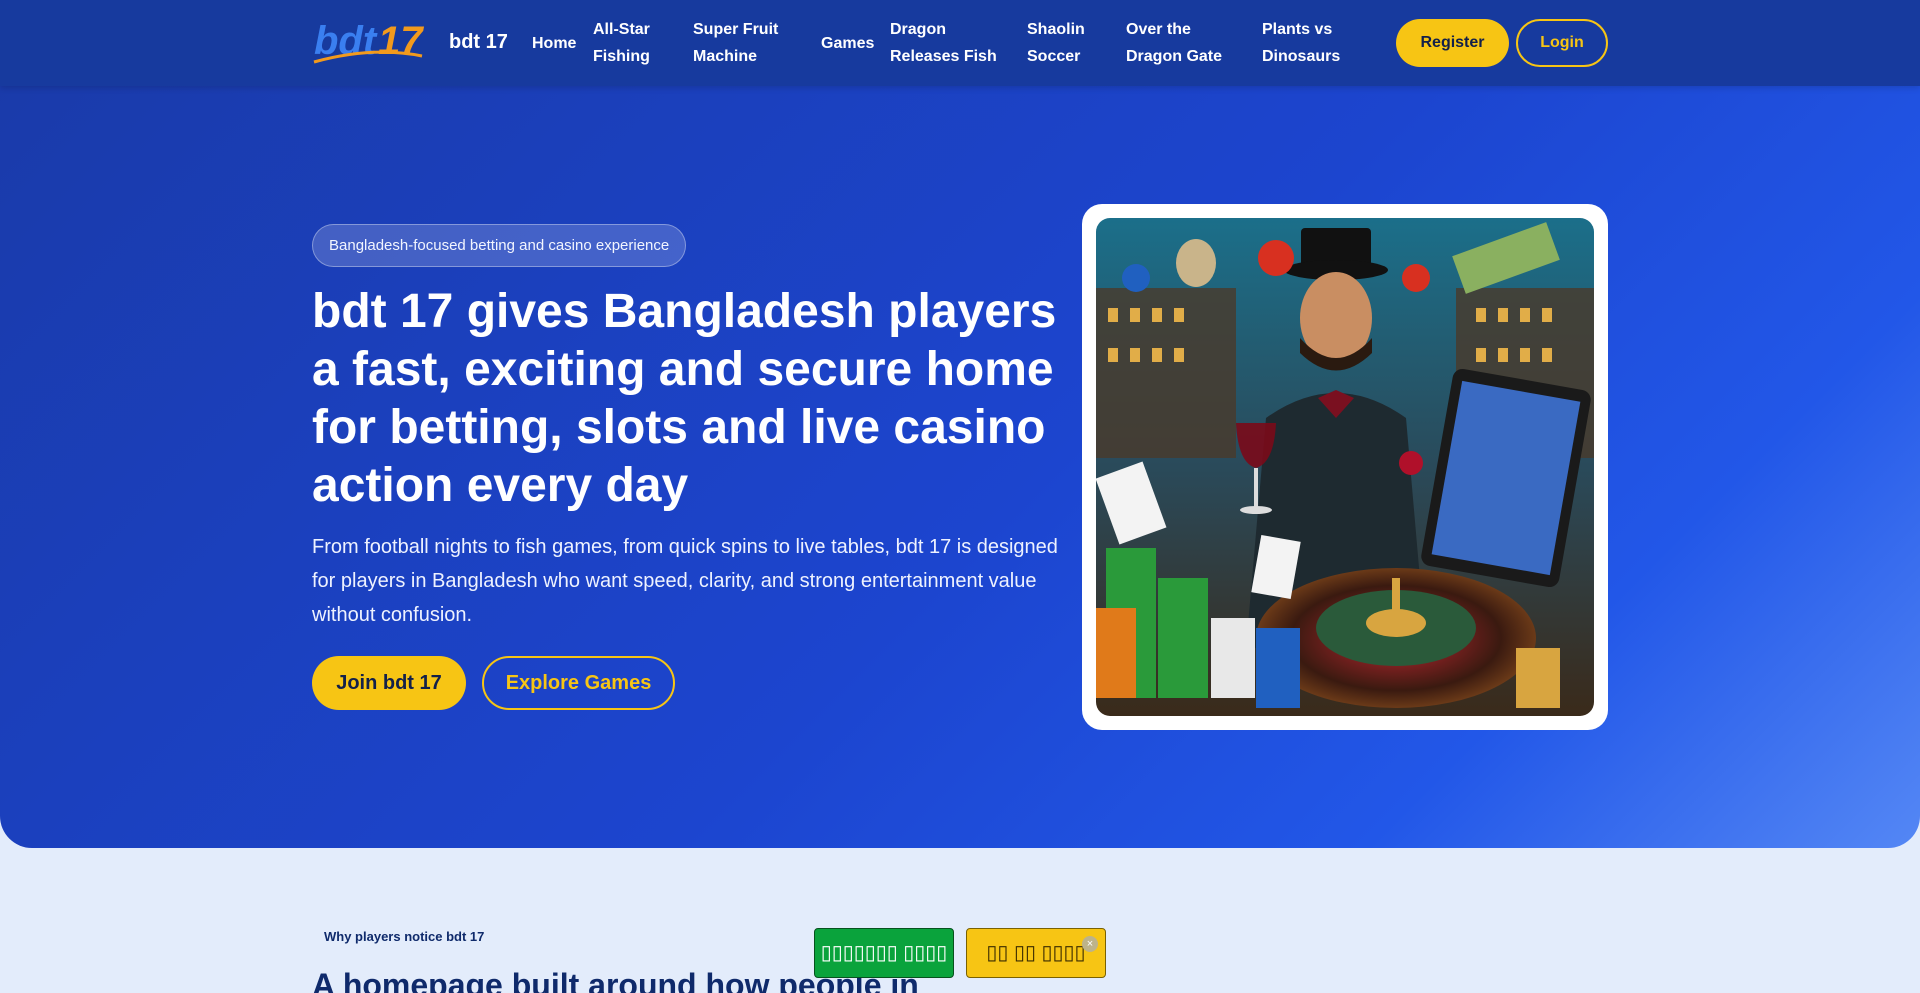 The width and height of the screenshot is (1920, 993). Describe the element at coordinates (377, 42) in the screenshot. I see `bdt17-logo: bdt 17` at that location.